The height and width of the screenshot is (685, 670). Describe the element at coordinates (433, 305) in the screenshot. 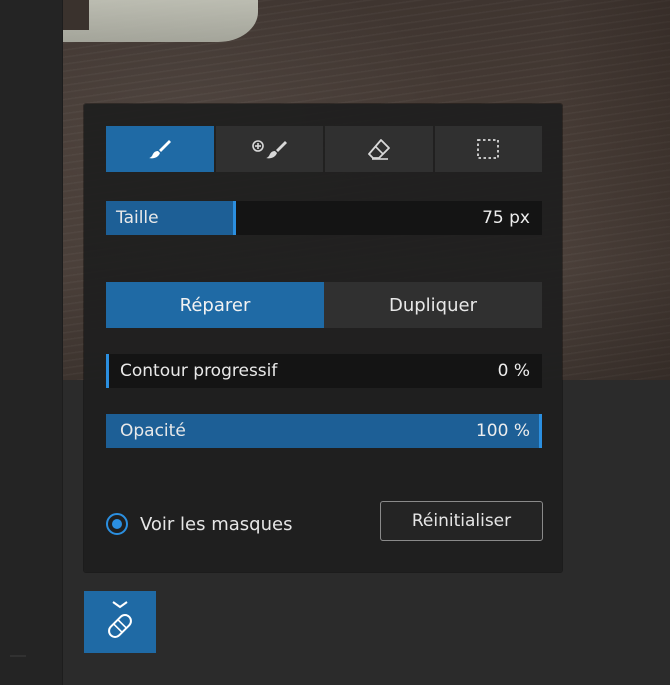

I see `duplicate-mode-button: Dupliquer` at that location.